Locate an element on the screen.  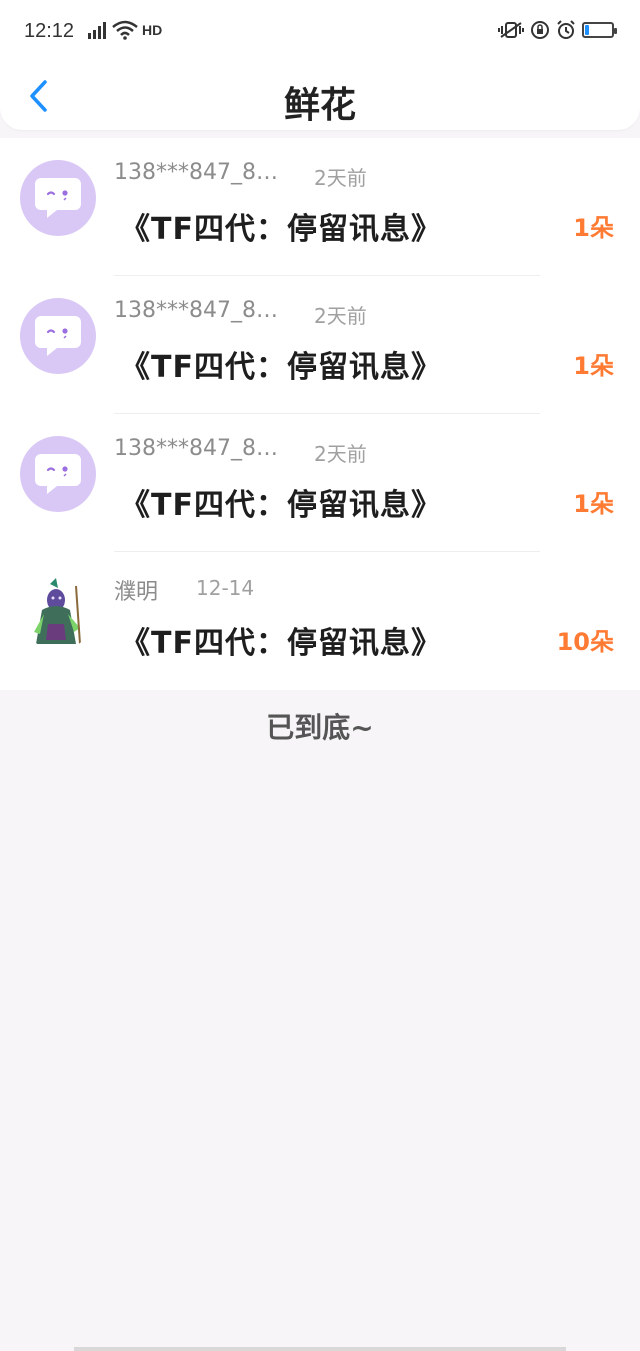
end-of-list-text: 已到底~ is located at coordinates (320, 727).